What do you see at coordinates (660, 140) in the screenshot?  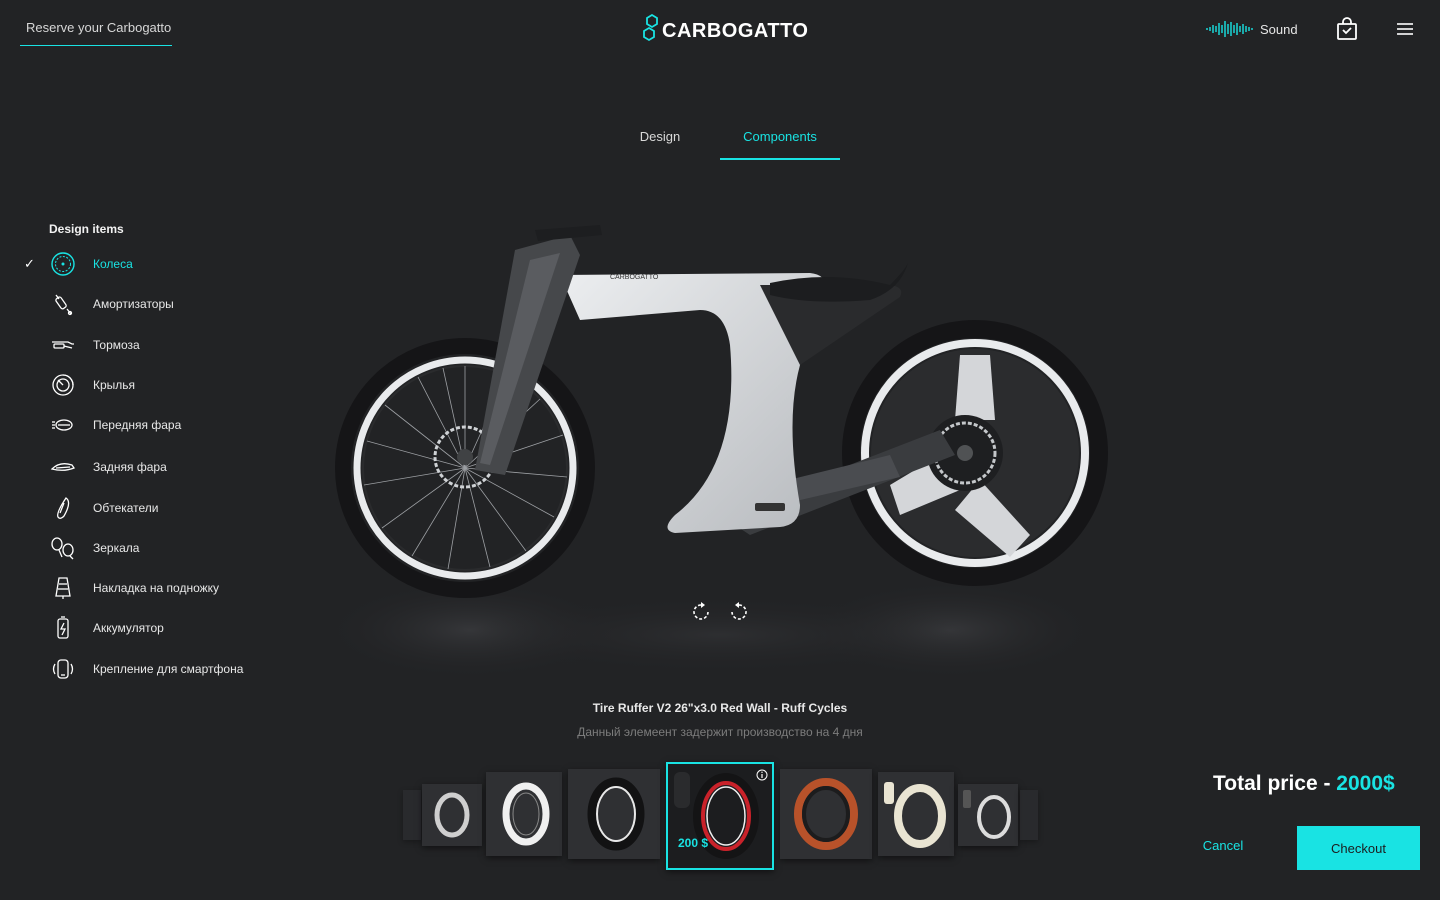 I see `tab-design: Design` at bounding box center [660, 140].